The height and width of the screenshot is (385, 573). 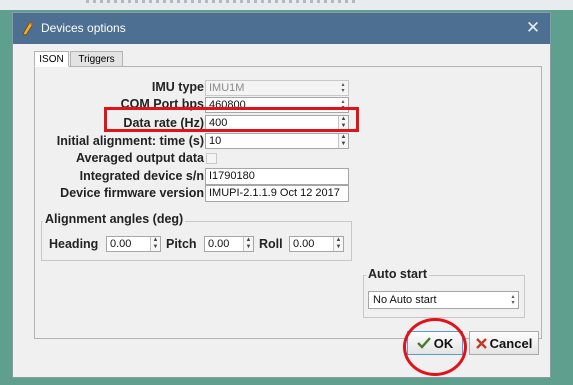 What do you see at coordinates (83, 28) in the screenshot?
I see `window-title: Devices options` at bounding box center [83, 28].